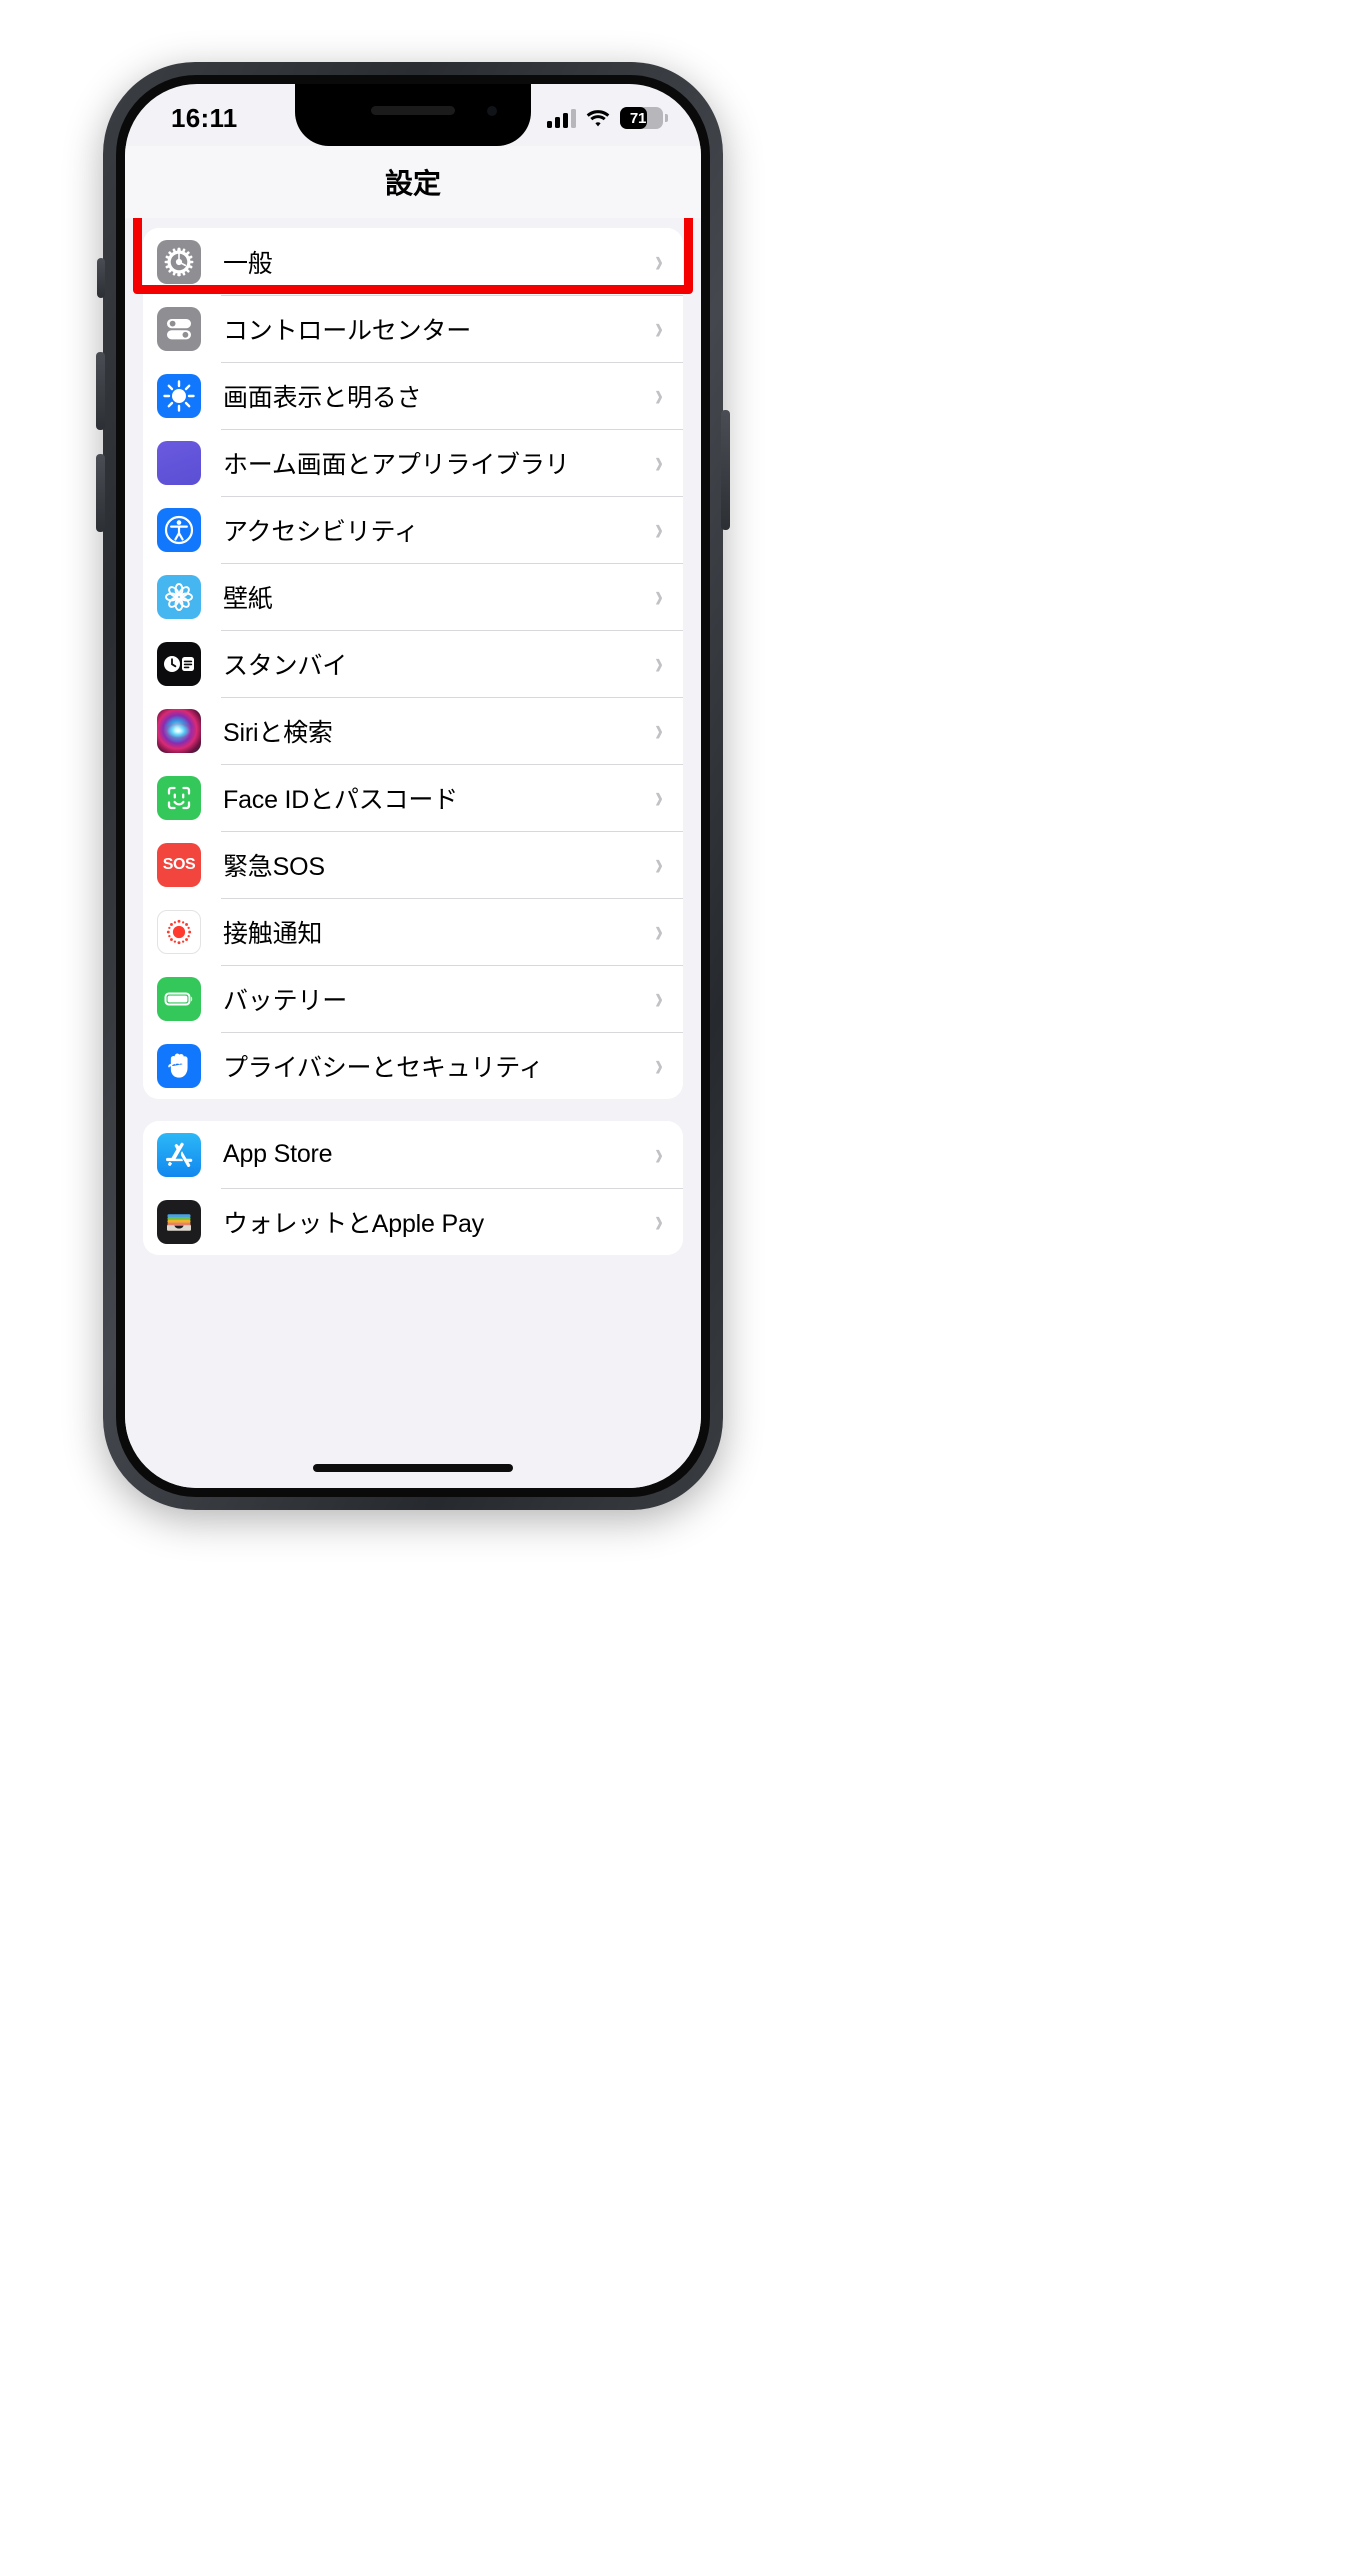 The height and width of the screenshot is (2560, 1354). What do you see at coordinates (179, 261) in the screenshot?
I see `gear-icon` at bounding box center [179, 261].